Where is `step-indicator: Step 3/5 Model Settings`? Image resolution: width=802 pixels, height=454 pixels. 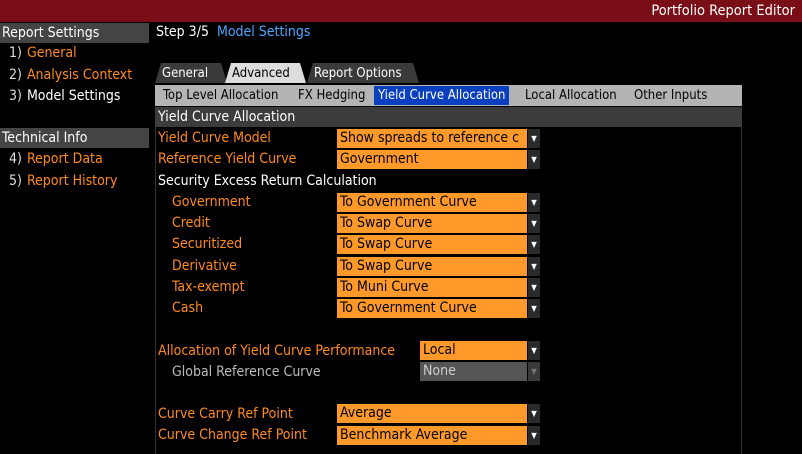
step-indicator: Step 3/5 Model Settings is located at coordinates (233, 32).